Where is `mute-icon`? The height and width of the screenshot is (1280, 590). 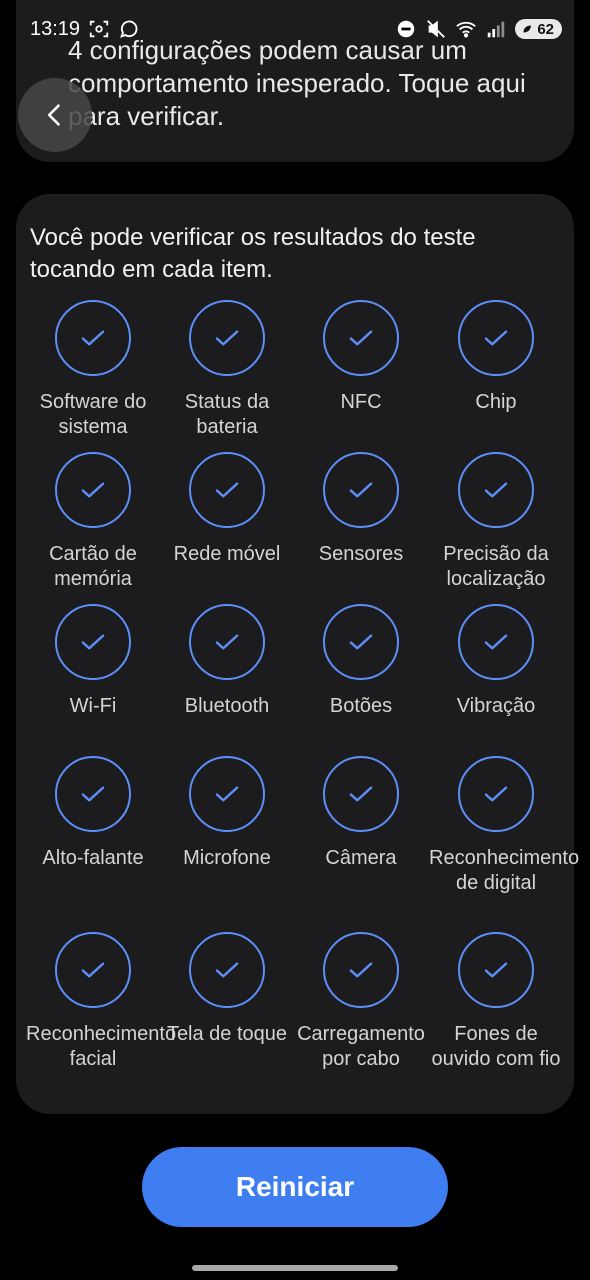
mute-icon is located at coordinates (436, 29).